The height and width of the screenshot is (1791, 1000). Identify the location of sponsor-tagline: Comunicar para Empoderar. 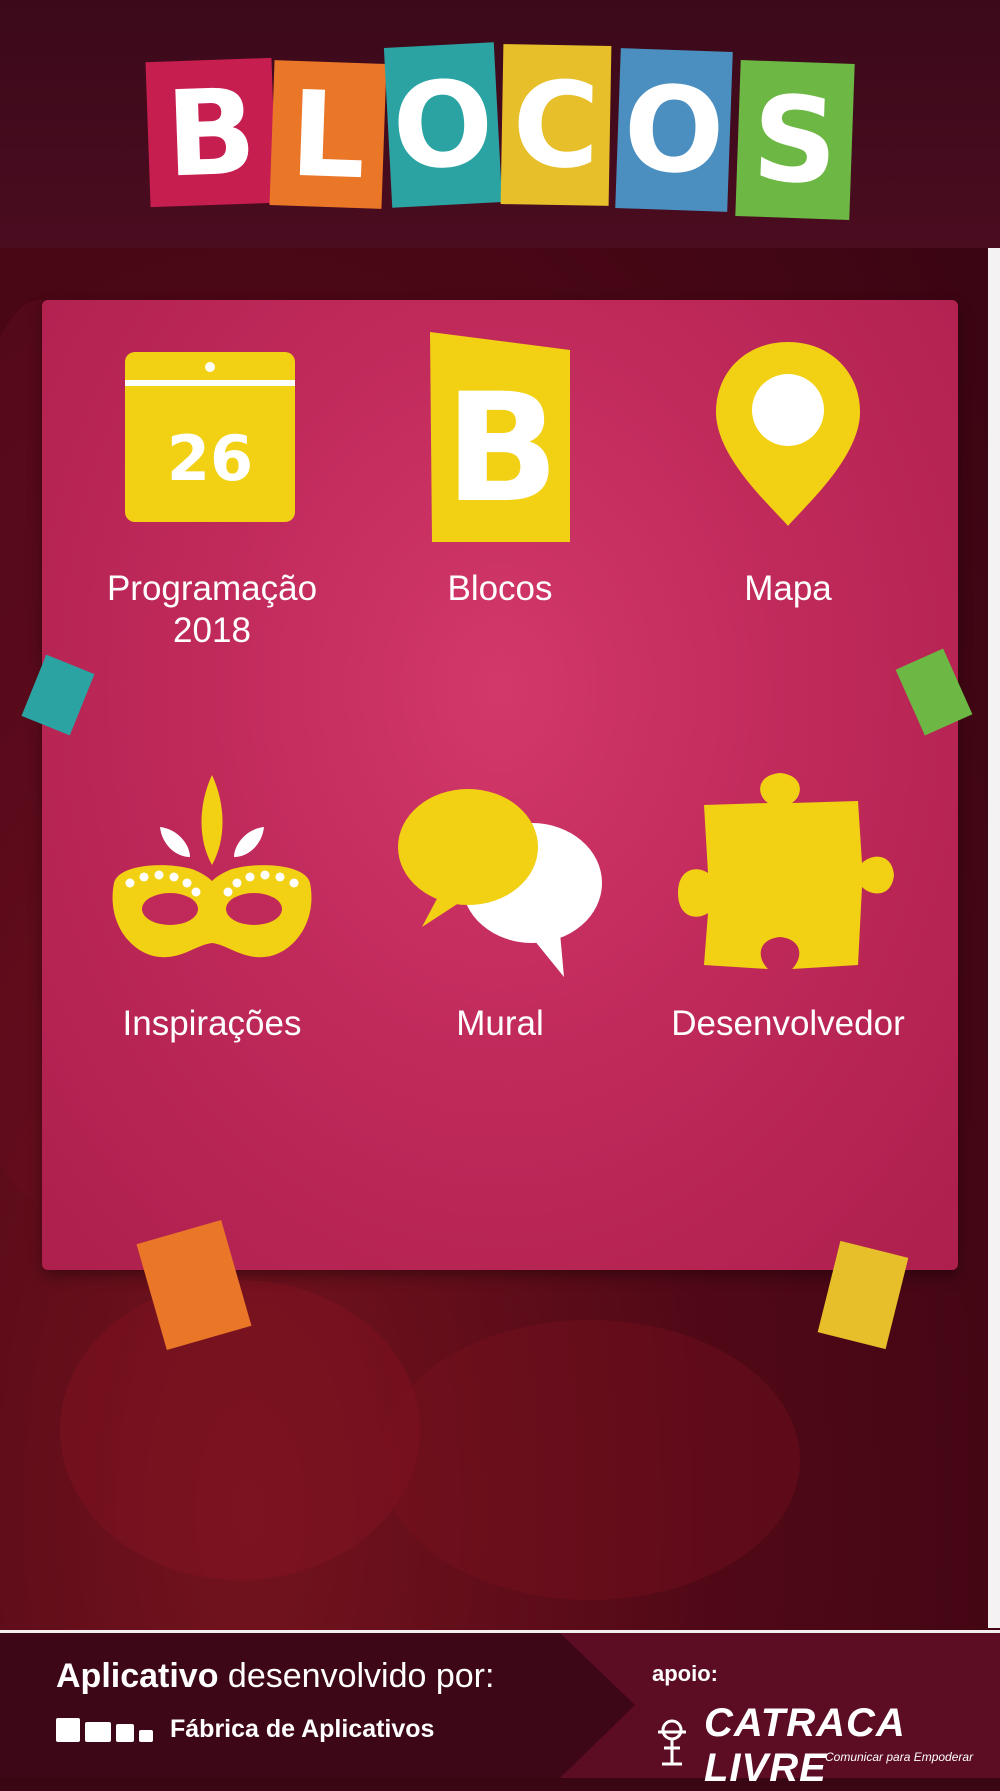
(899, 1757).